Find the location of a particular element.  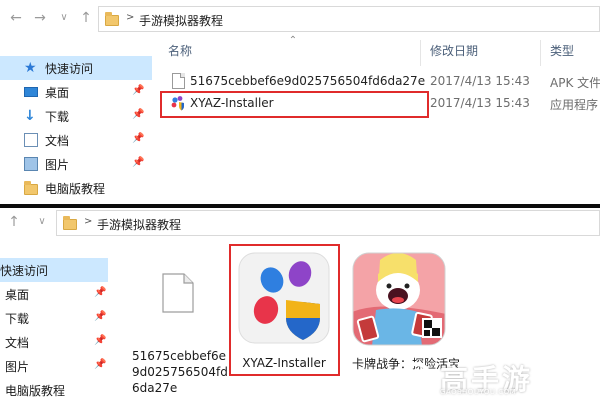

file-tile-caption: 51675cebbef6e 9d025756504fd 6da27e is located at coordinates (180, 372).